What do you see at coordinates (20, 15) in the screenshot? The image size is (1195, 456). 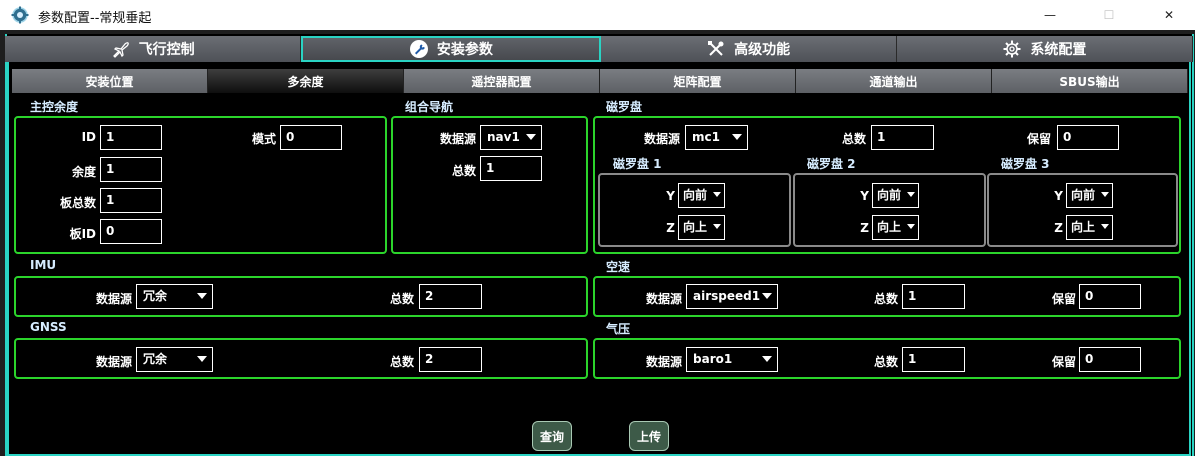 I see `app-logo-icon` at bounding box center [20, 15].